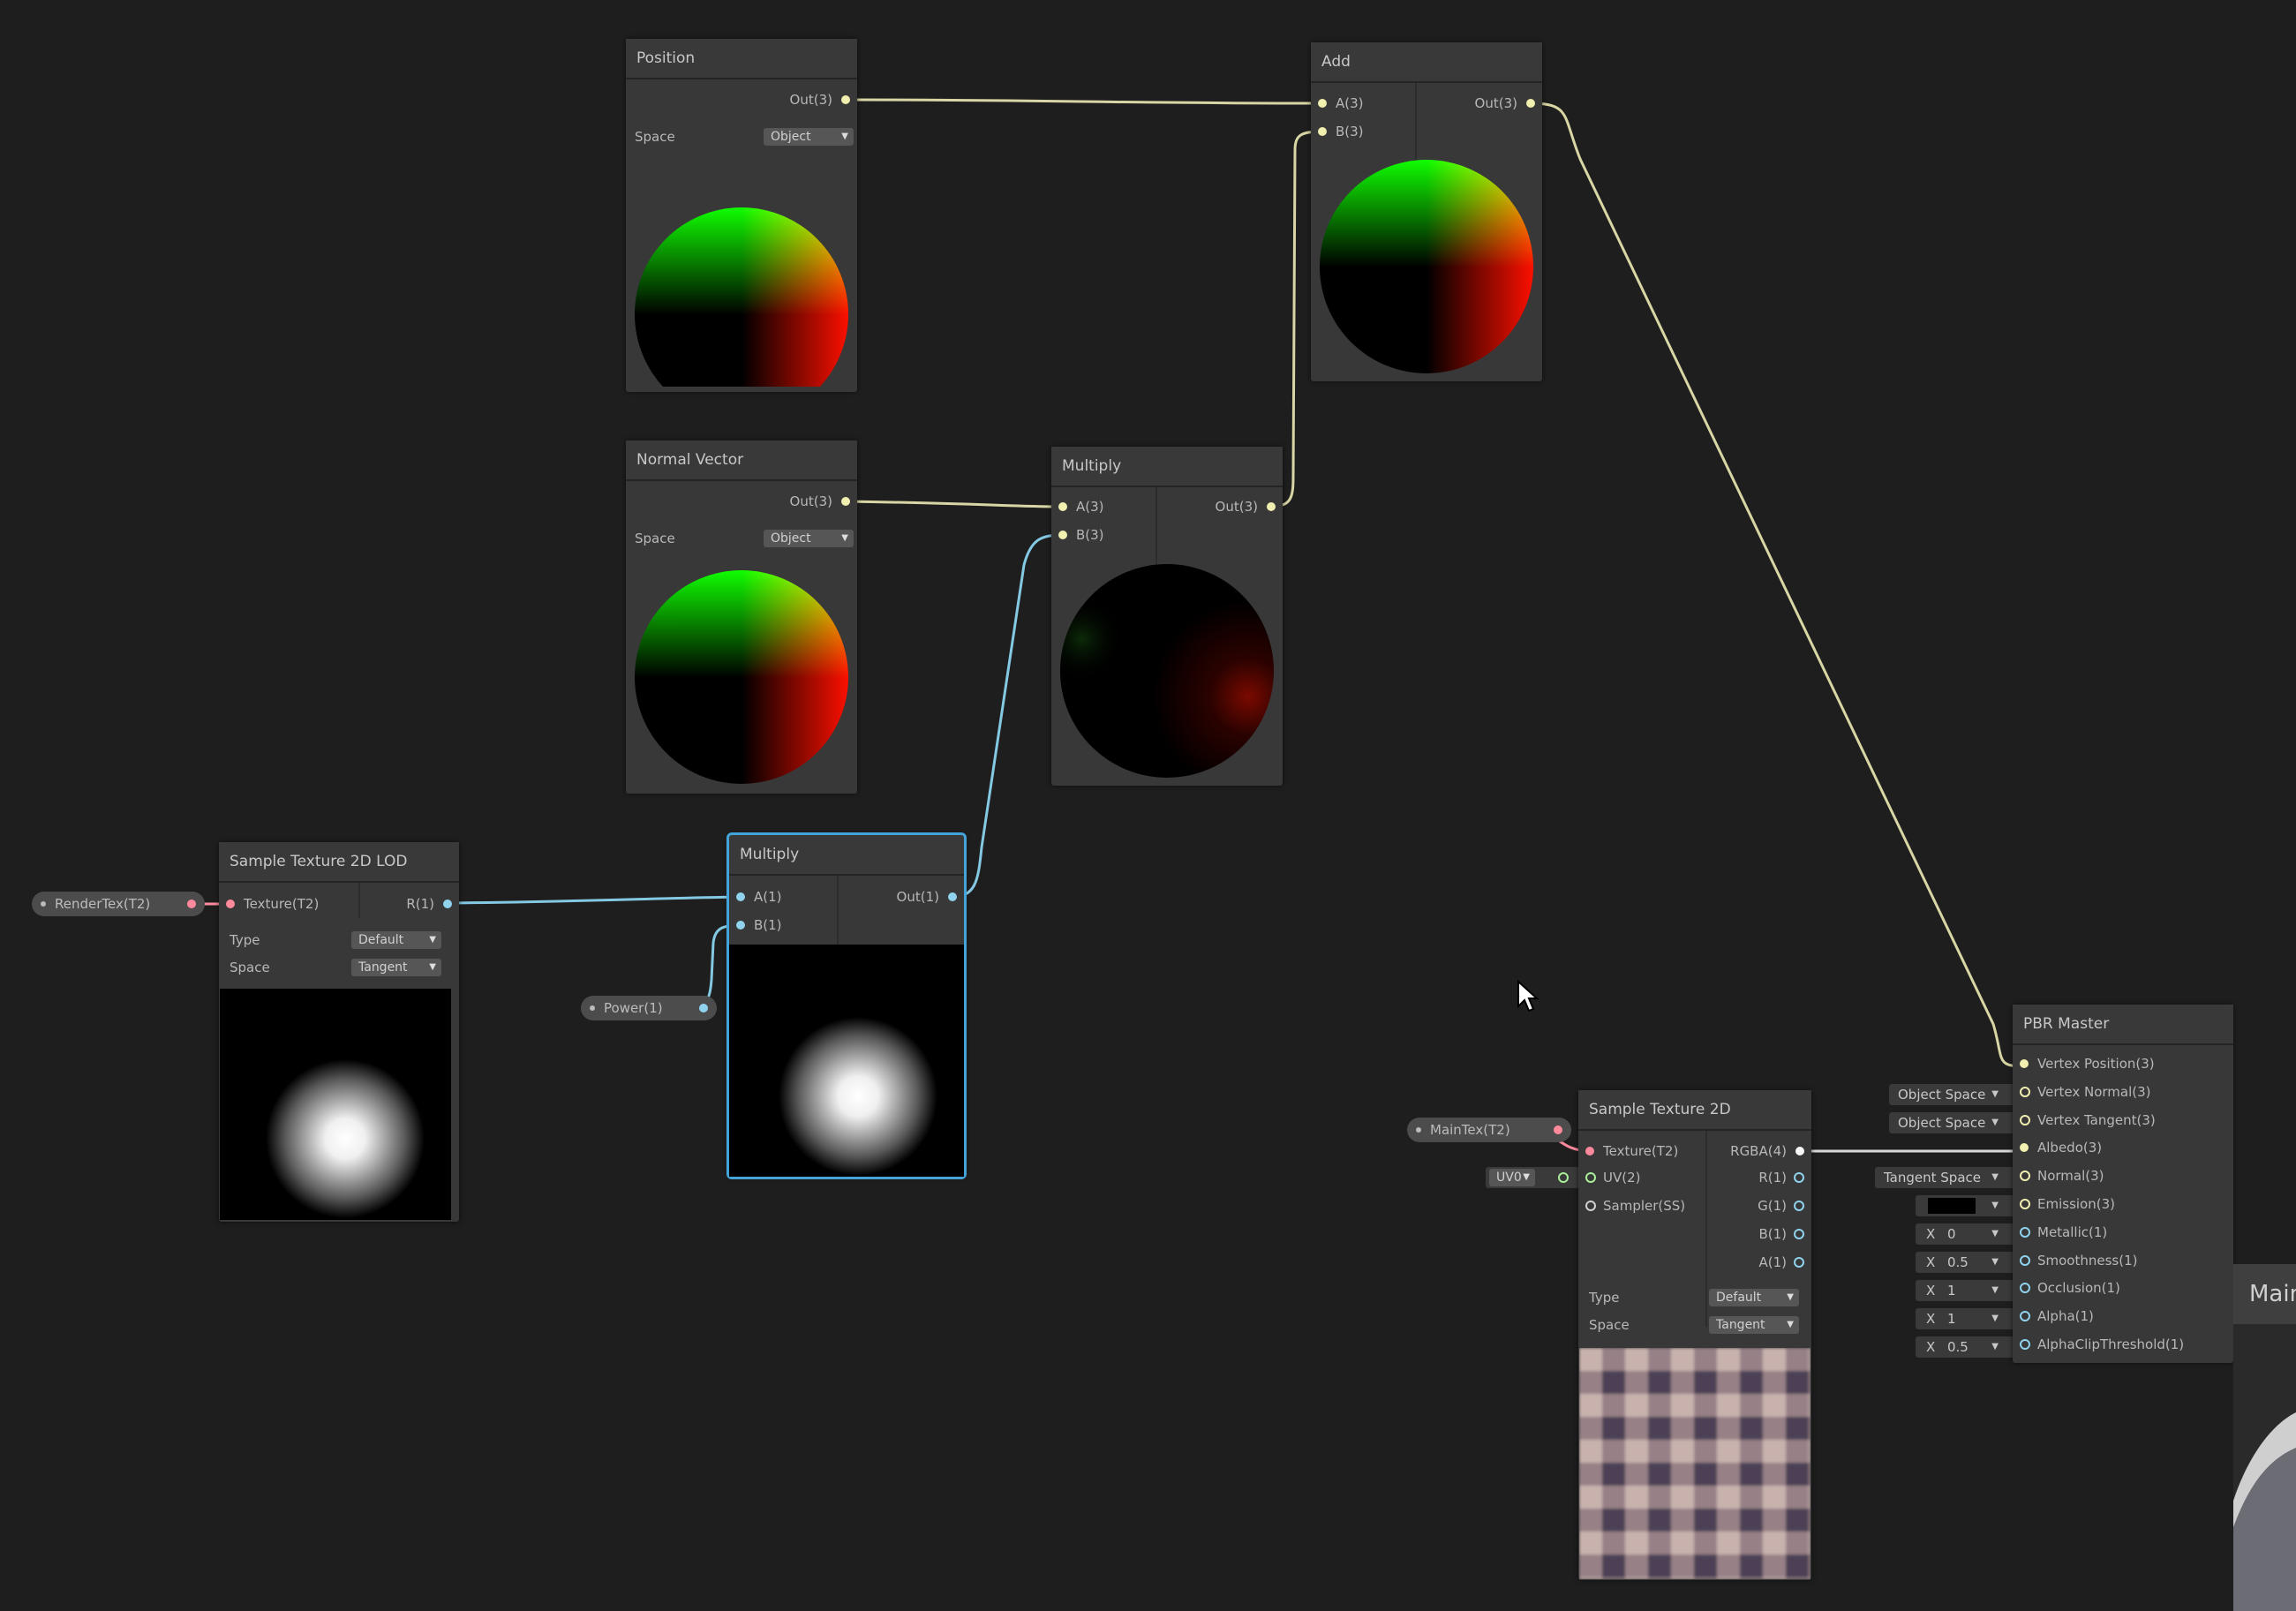  Describe the element at coordinates (1952, 1206) in the screenshot. I see `emission-color-swatch` at that location.